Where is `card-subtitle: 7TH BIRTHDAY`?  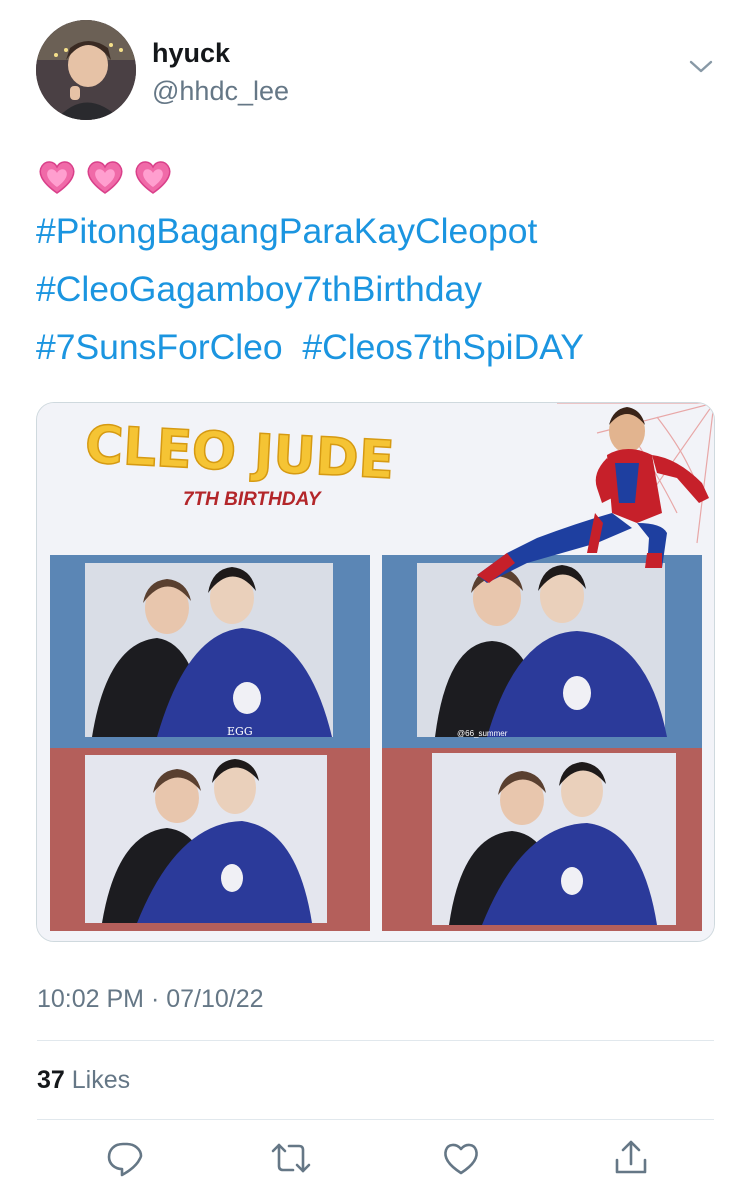
card-subtitle: 7TH BIRTHDAY is located at coordinates (253, 499).